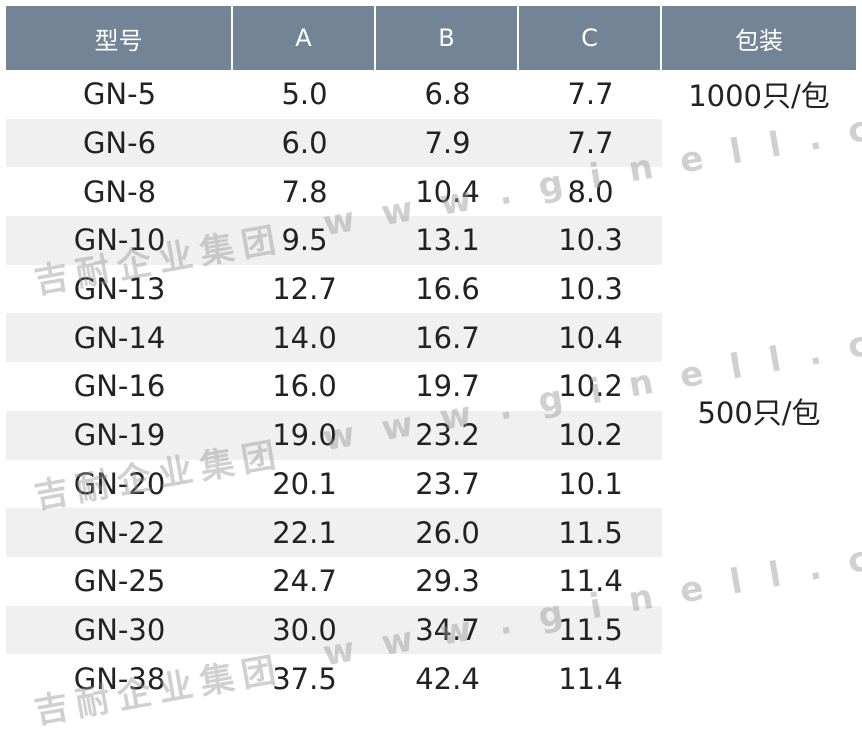 This screenshot has width=862, height=733. I want to click on c-cell: 10.4, so click(590, 338).